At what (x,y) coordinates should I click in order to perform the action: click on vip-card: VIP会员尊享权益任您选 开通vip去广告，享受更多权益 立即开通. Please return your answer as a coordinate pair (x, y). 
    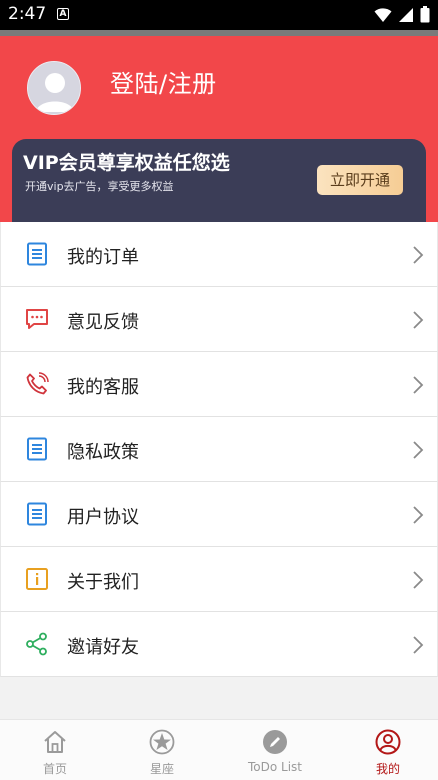
    Looking at the image, I should click on (219, 181).